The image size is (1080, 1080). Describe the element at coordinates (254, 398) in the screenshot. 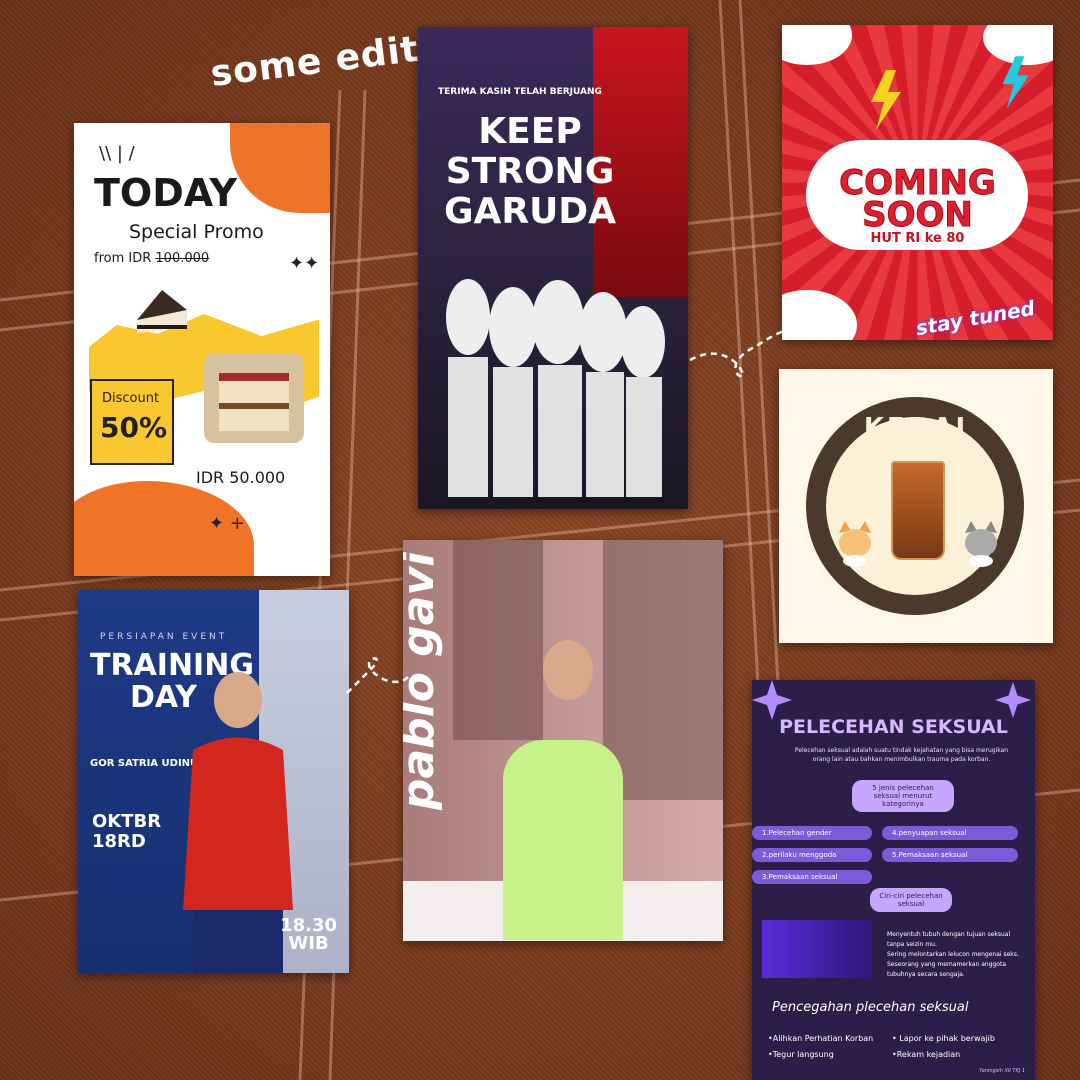

I see `cake-photo` at that location.